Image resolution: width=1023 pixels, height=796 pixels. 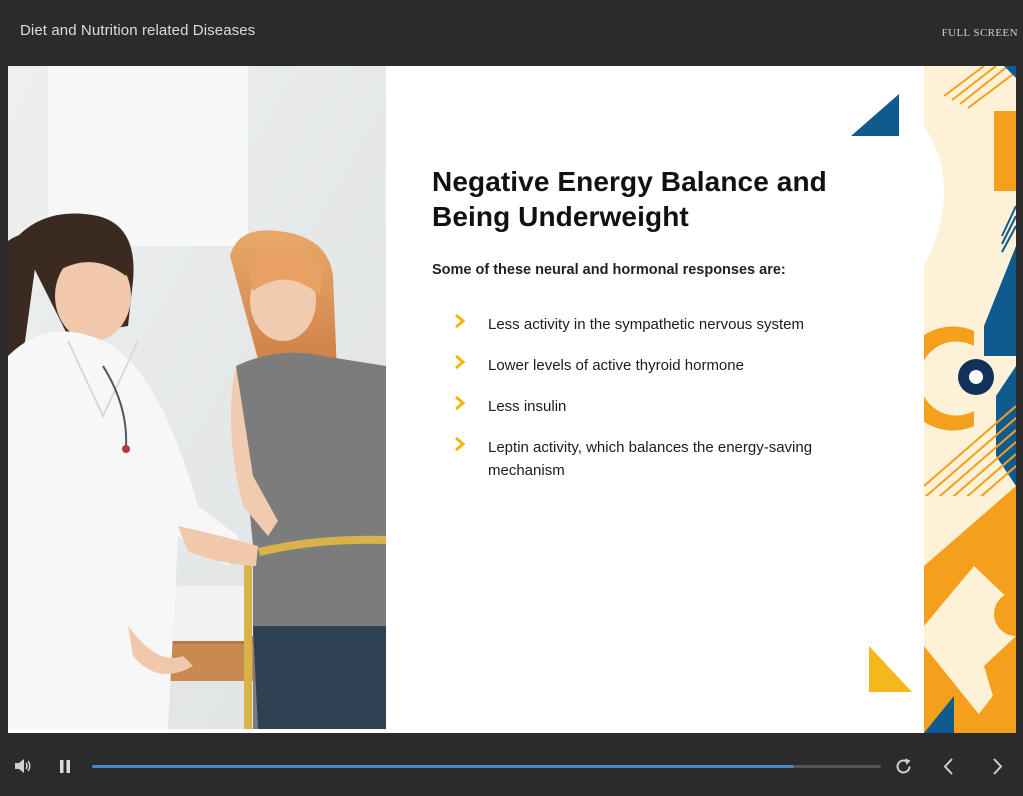 I want to click on progress-bar, so click(x=486, y=766).